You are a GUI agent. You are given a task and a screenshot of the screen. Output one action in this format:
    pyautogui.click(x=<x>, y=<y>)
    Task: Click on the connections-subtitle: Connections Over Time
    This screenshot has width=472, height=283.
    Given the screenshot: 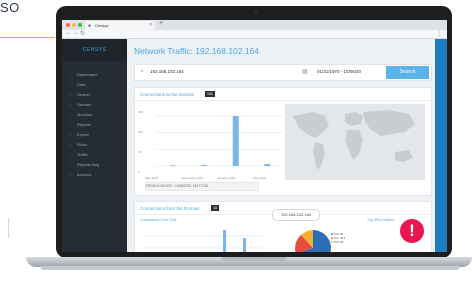 What is the action you would take?
    pyautogui.click(x=158, y=220)
    